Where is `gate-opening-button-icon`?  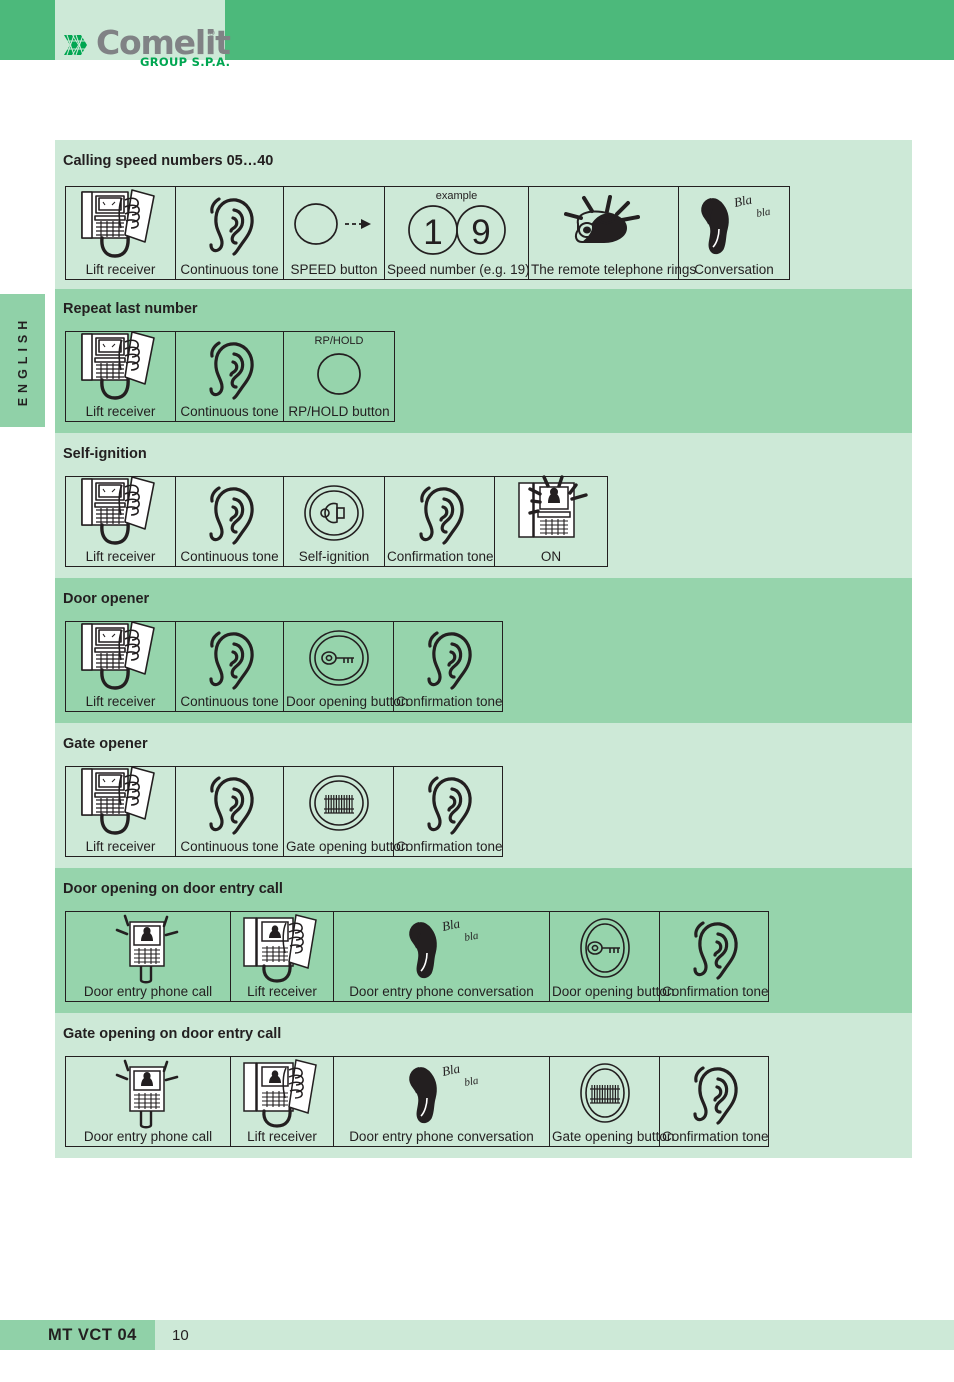 gate-opening-button-icon is located at coordinates (338, 803).